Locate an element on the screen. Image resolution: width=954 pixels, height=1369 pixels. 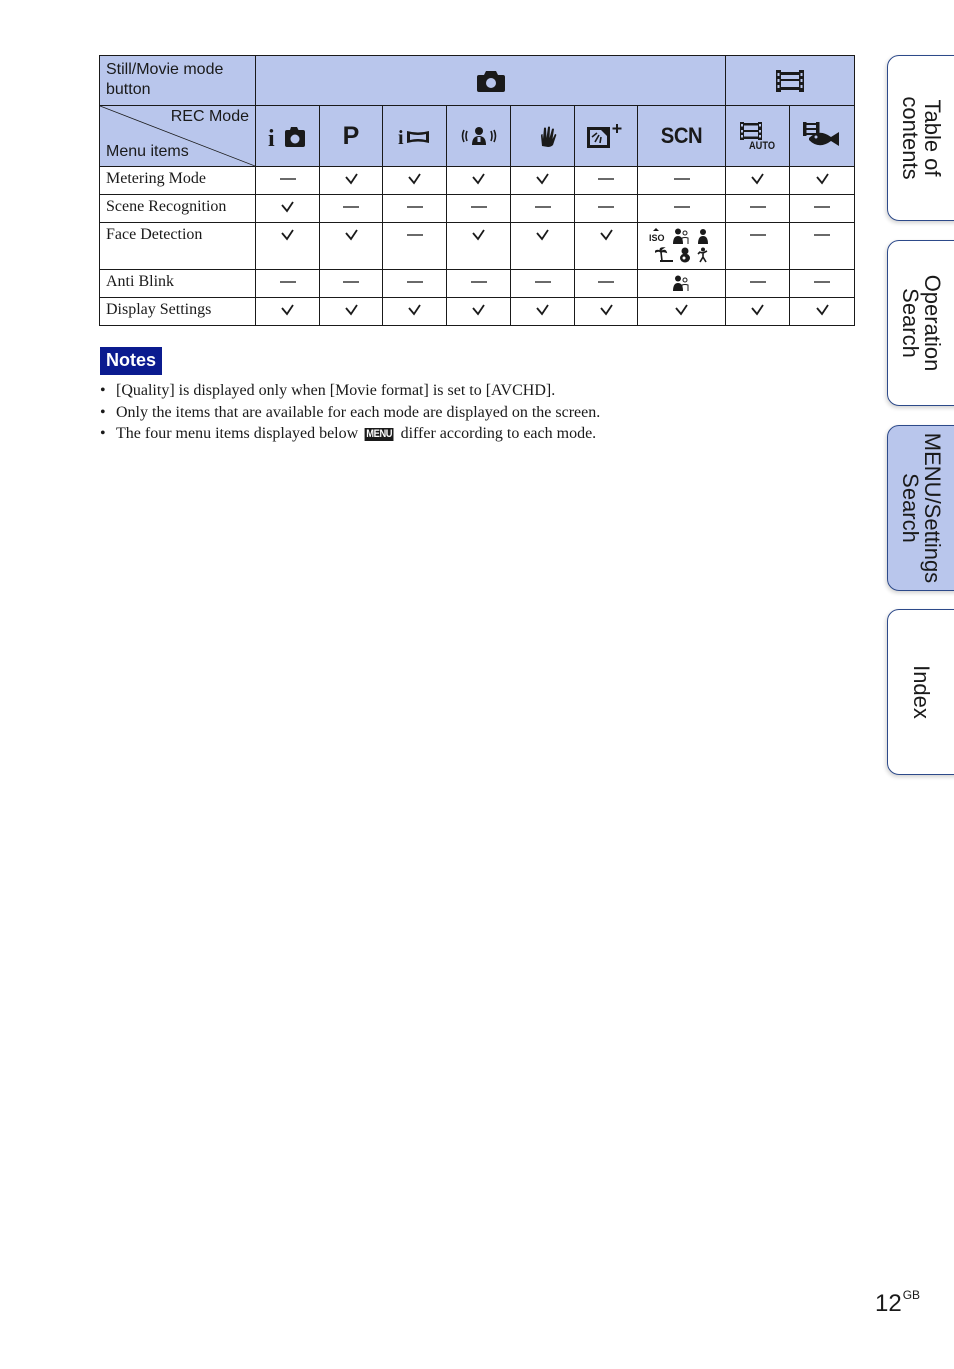
page-number: 12GB is located at coordinates (897, 1303).